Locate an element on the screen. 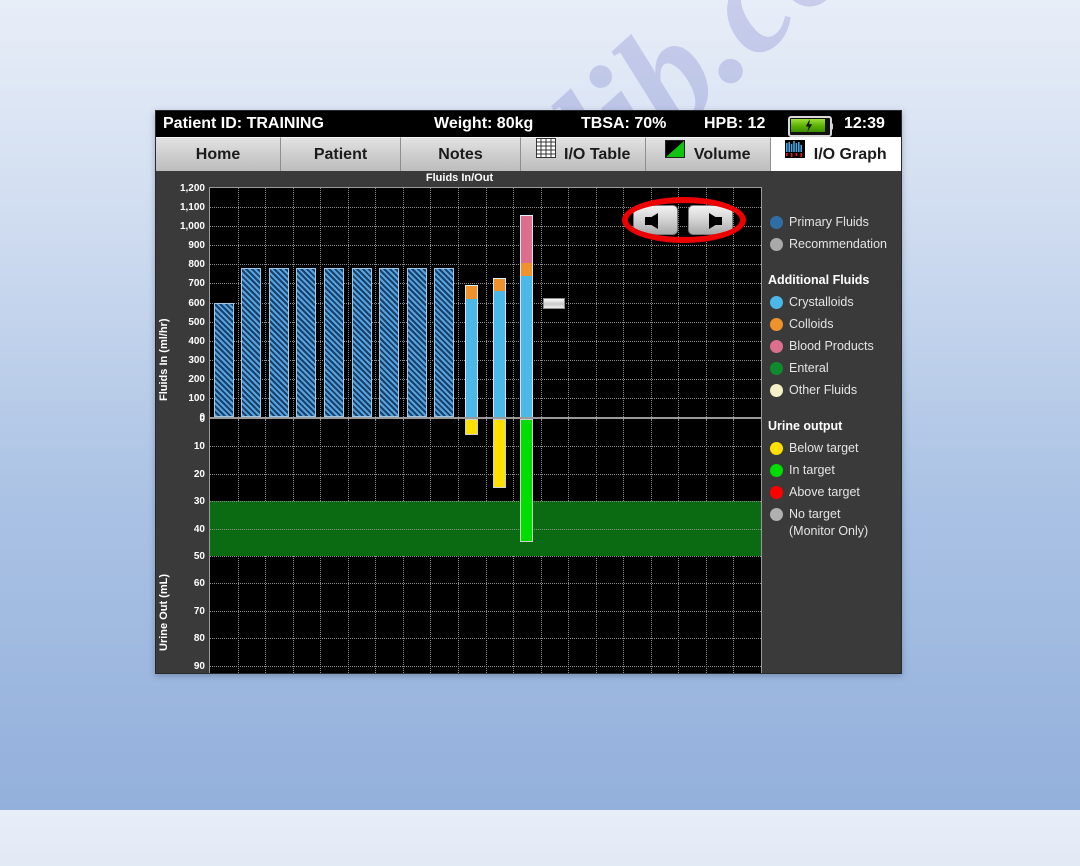 This screenshot has height=866, width=1080. legend-swatch-above-target is located at coordinates (776, 492).